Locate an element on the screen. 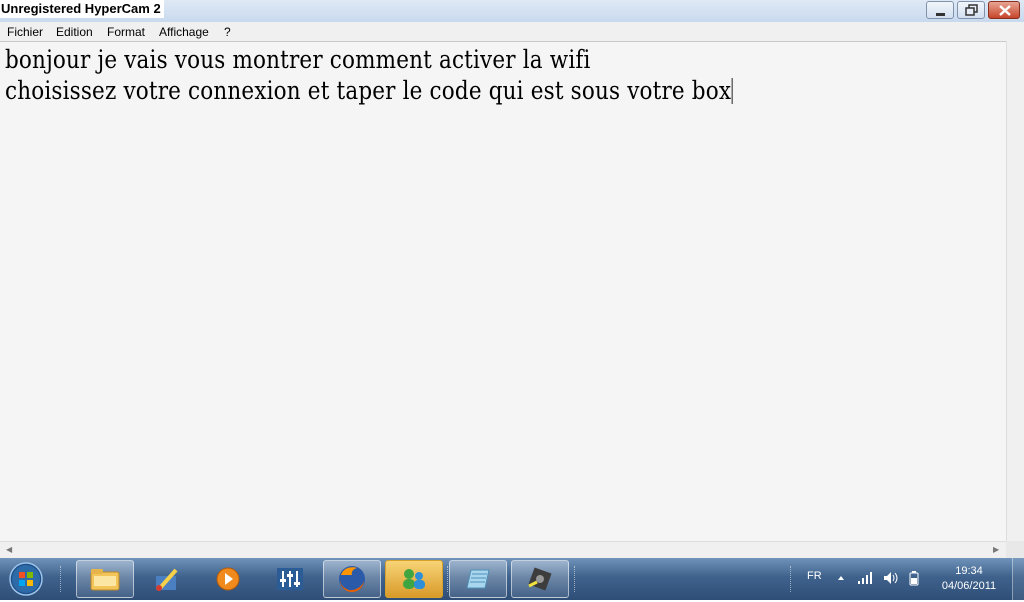 The image size is (1024, 602). taskbar-firefox is located at coordinates (352, 579).